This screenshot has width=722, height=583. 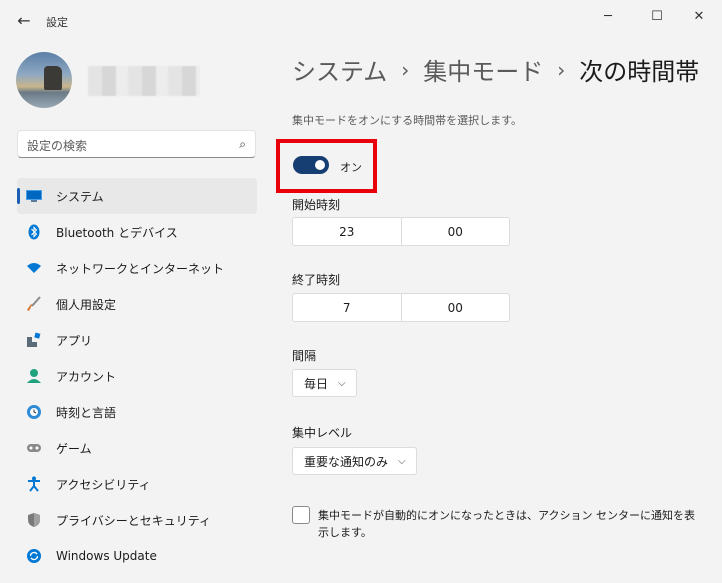 I want to click on search-input: 設定の検索, so click(x=57, y=145).